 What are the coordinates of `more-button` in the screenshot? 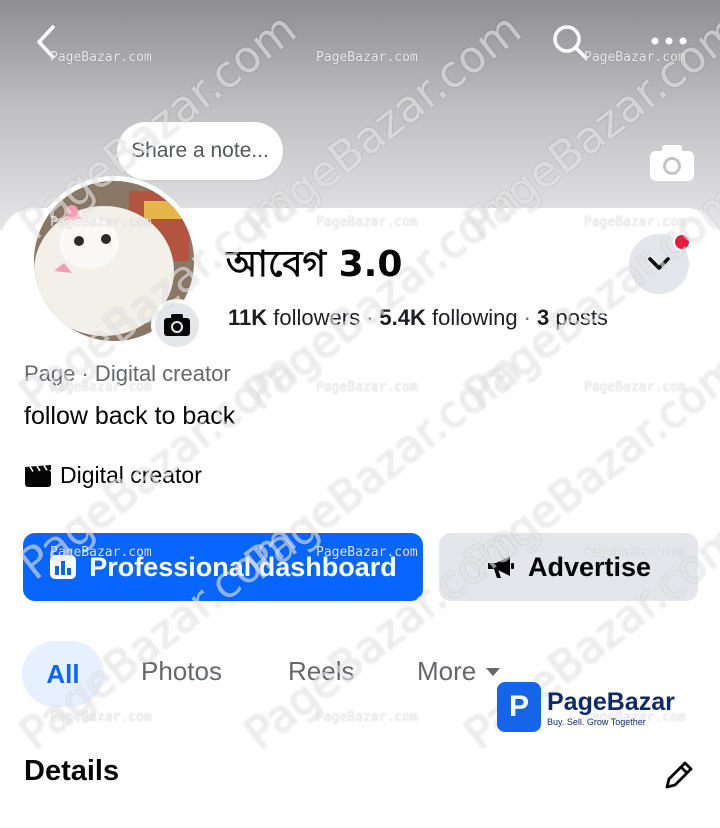 It's located at (669, 41).